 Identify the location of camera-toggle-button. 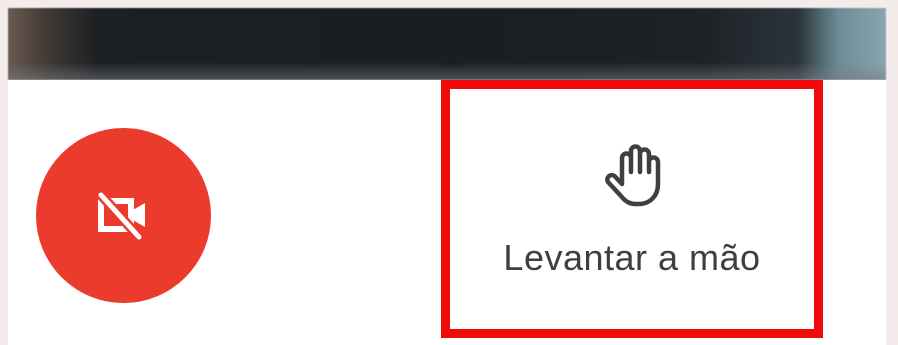
(123, 215).